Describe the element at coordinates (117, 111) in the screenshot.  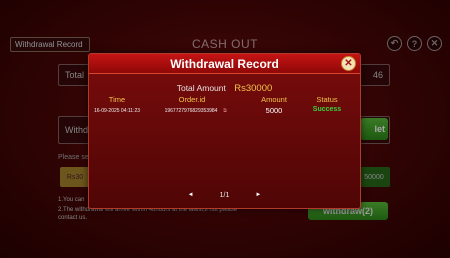
I see `row-time: 16-09-2025 04:11:23` at that location.